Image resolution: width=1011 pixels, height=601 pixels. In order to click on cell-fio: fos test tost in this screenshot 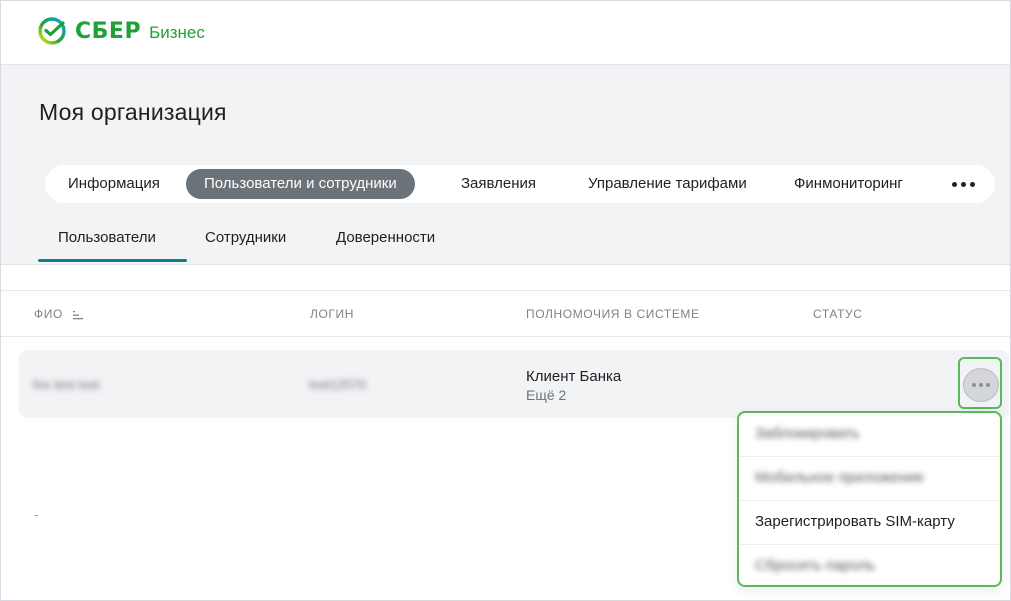, I will do `click(66, 384)`.